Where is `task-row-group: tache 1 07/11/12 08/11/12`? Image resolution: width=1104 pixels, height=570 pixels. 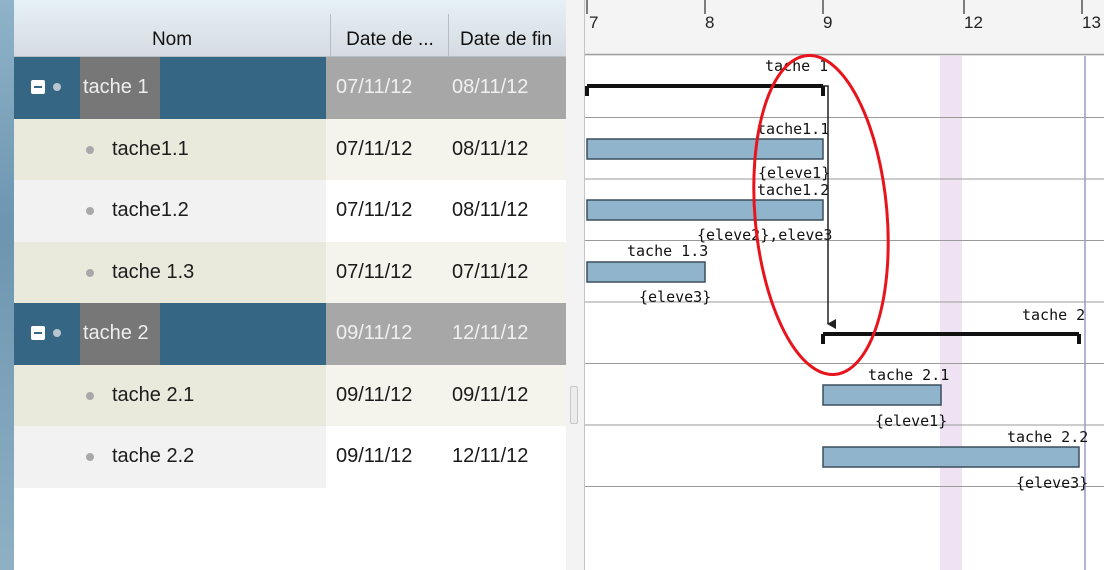 task-row-group: tache 1 07/11/12 08/11/12 is located at coordinates (290, 88).